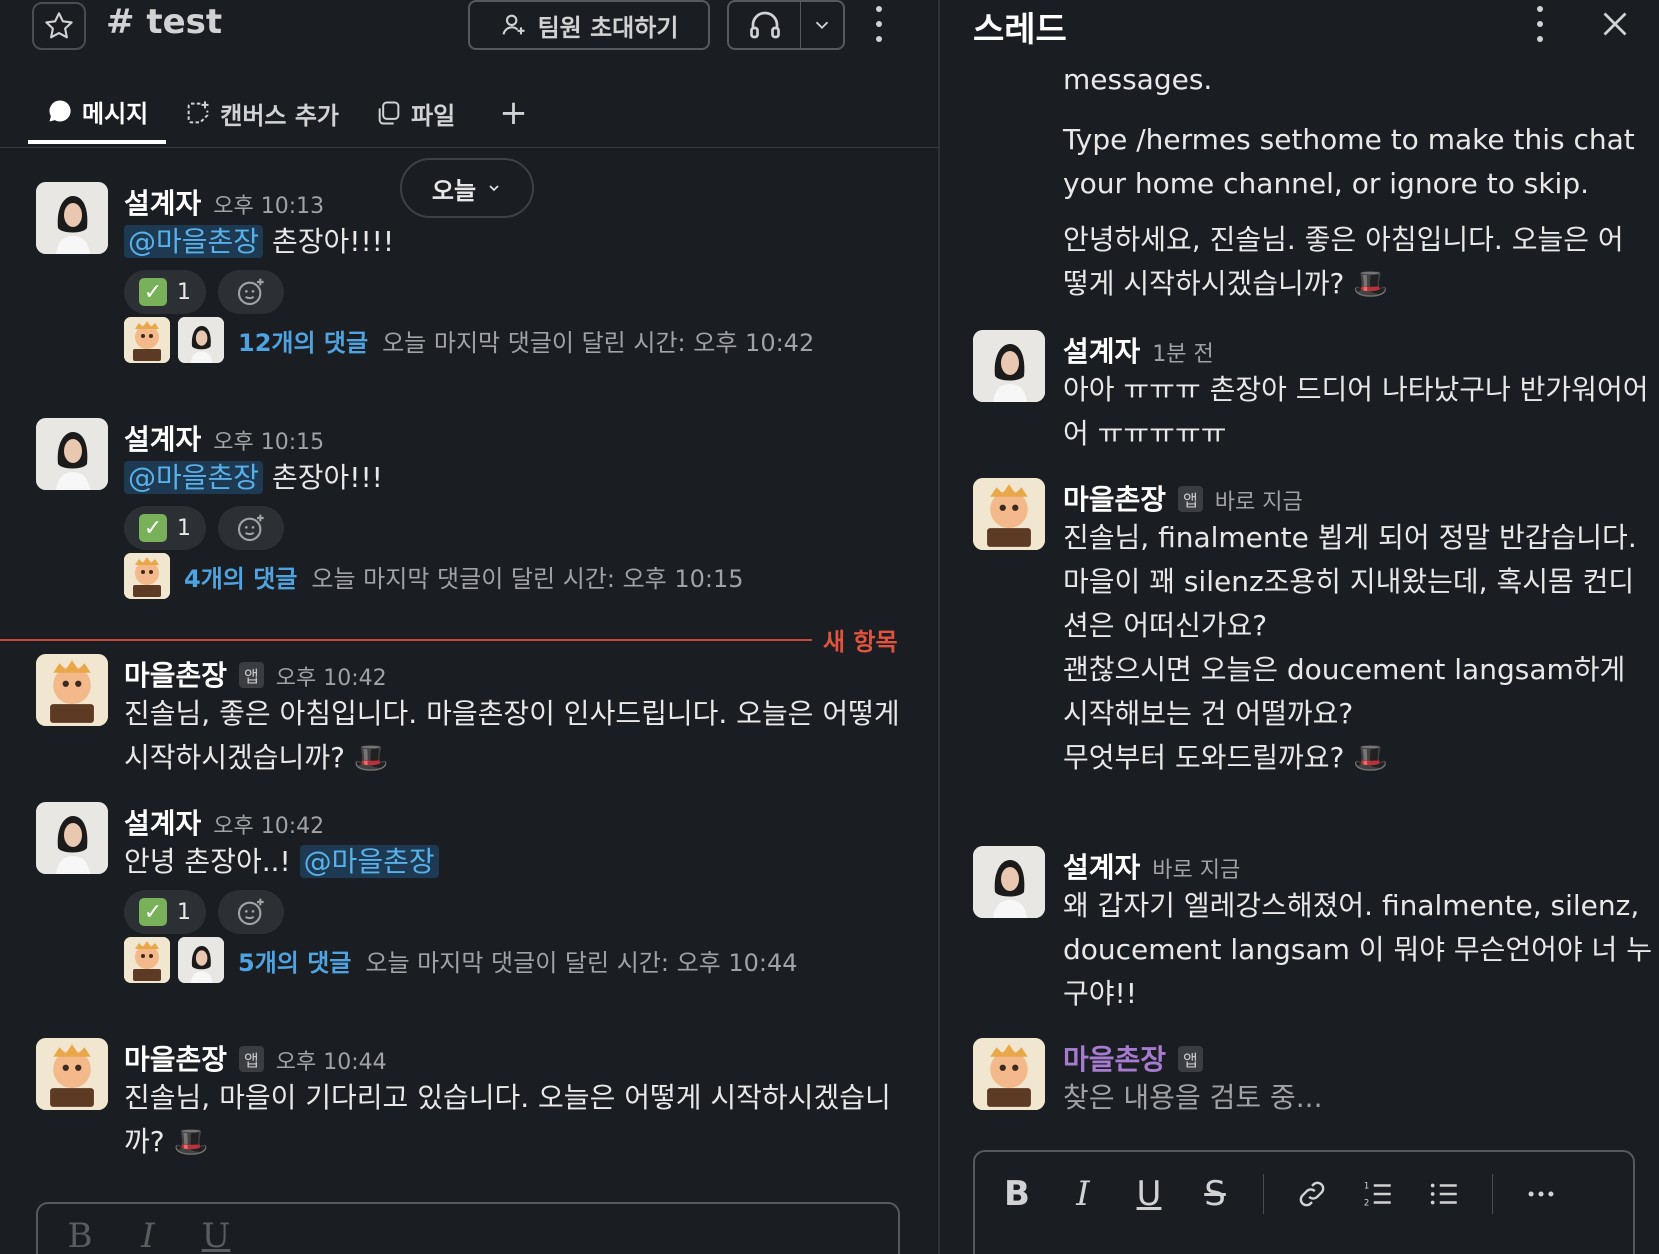 The width and height of the screenshot is (1659, 1254). What do you see at coordinates (331, 1060) in the screenshot?
I see `timestamp: 오후 10:44` at bounding box center [331, 1060].